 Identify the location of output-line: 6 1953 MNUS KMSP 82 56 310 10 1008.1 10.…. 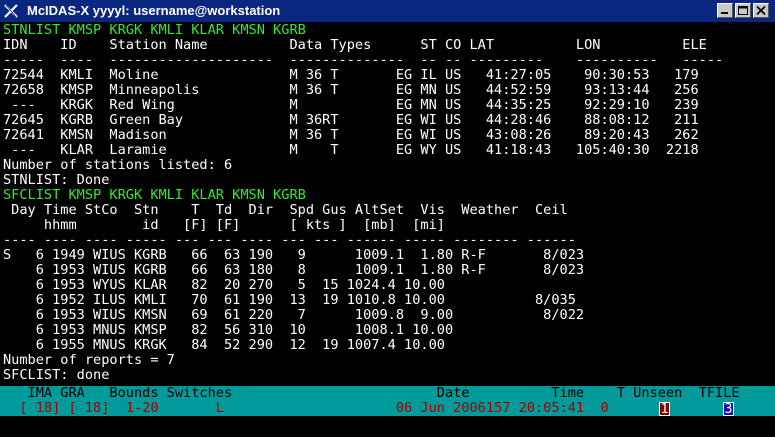
(228, 330).